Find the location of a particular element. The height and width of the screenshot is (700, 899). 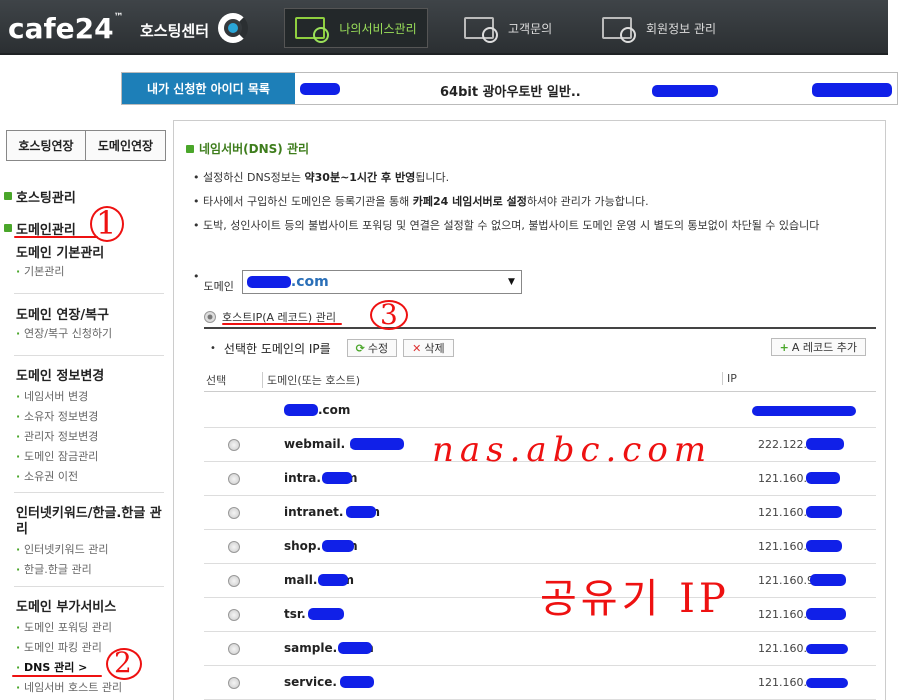

sidebar-item-forwarding: 도메인 포워딩 관리 is located at coordinates (91, 628).